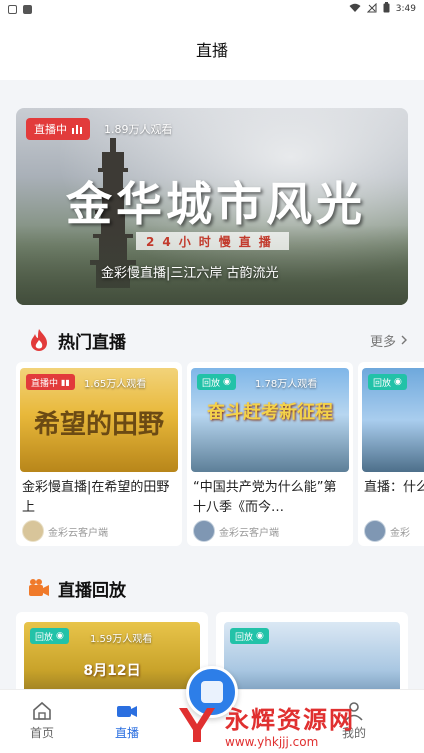 This screenshot has height=753, width=424. I want to click on page-title: 直播, so click(211, 50).